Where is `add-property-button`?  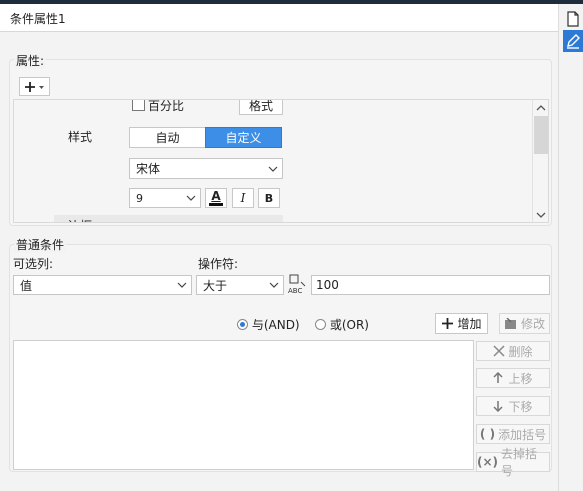
add-property-button is located at coordinates (34, 86).